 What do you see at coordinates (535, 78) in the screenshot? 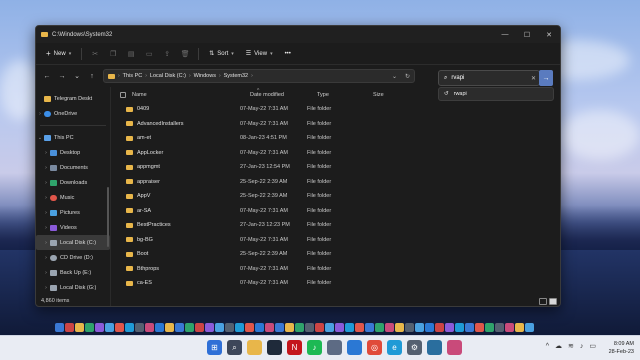
I see `clear-search-icon: ✕` at bounding box center [535, 78].